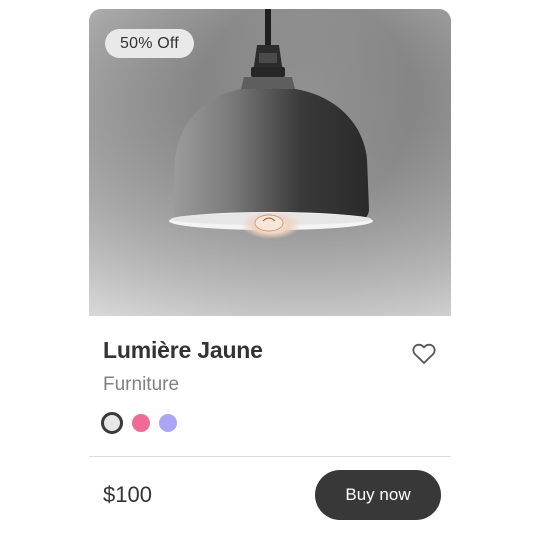 Image resolution: width=540 pixels, height=540 pixels. I want to click on discount-badge: 50% Off, so click(149, 43).